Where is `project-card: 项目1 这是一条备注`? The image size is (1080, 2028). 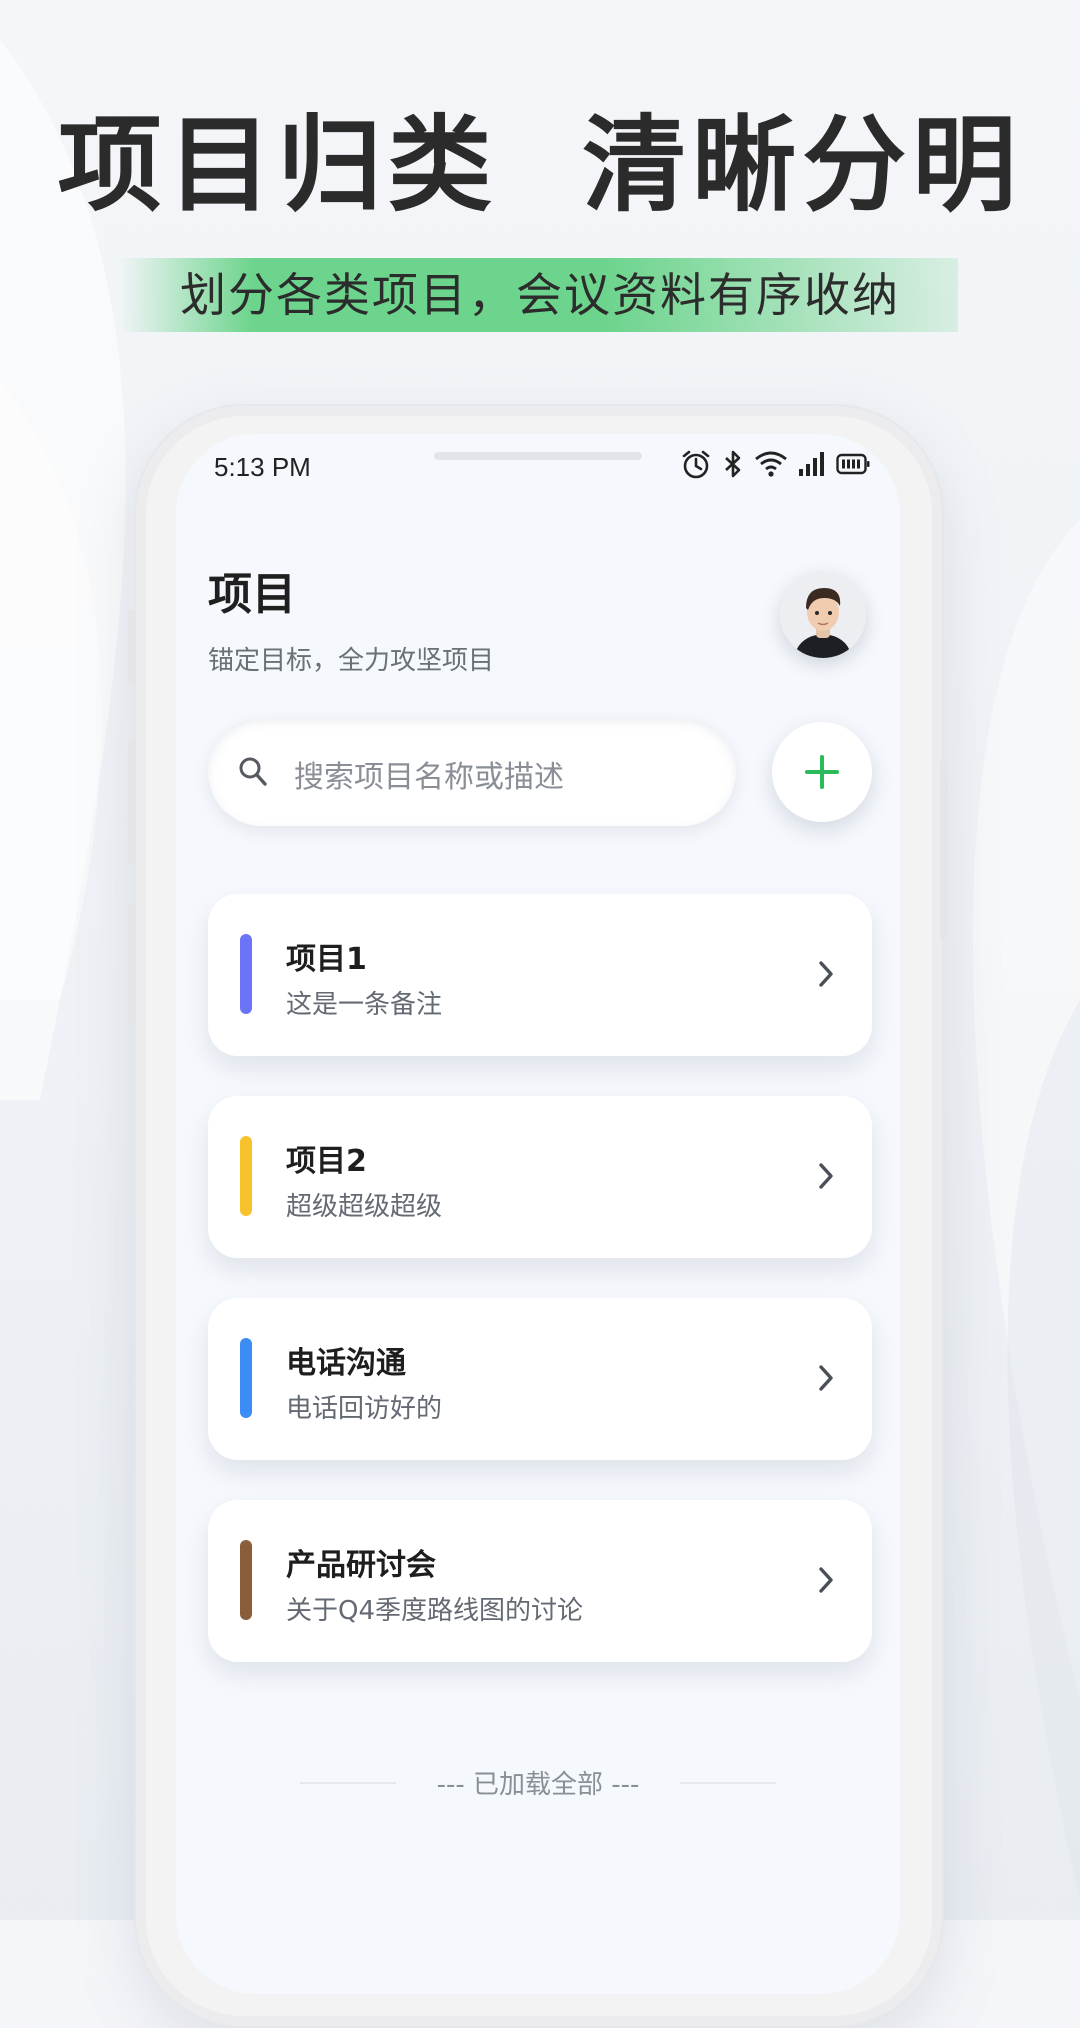 project-card: 项目1 这是一条备注 is located at coordinates (540, 975).